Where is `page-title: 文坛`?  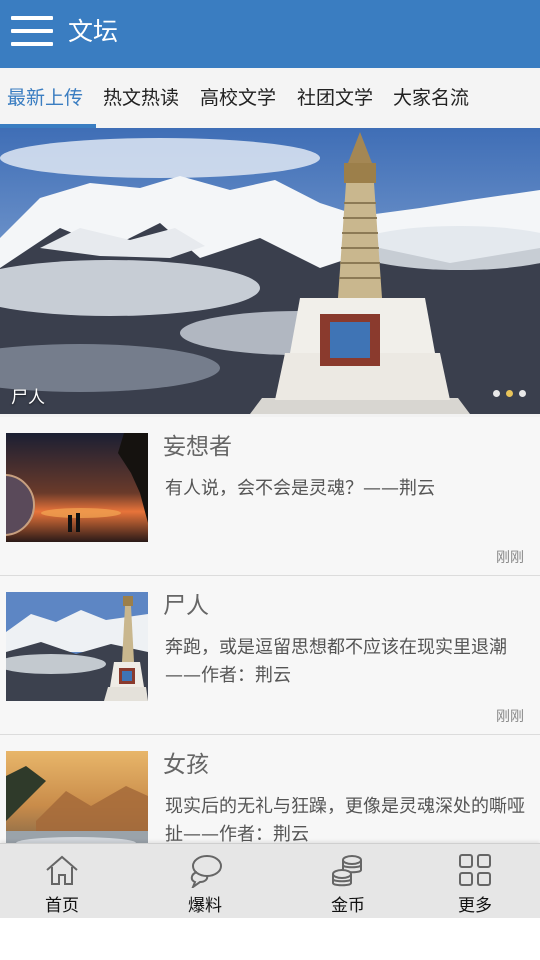
page-title: 文坛 is located at coordinates (93, 31).